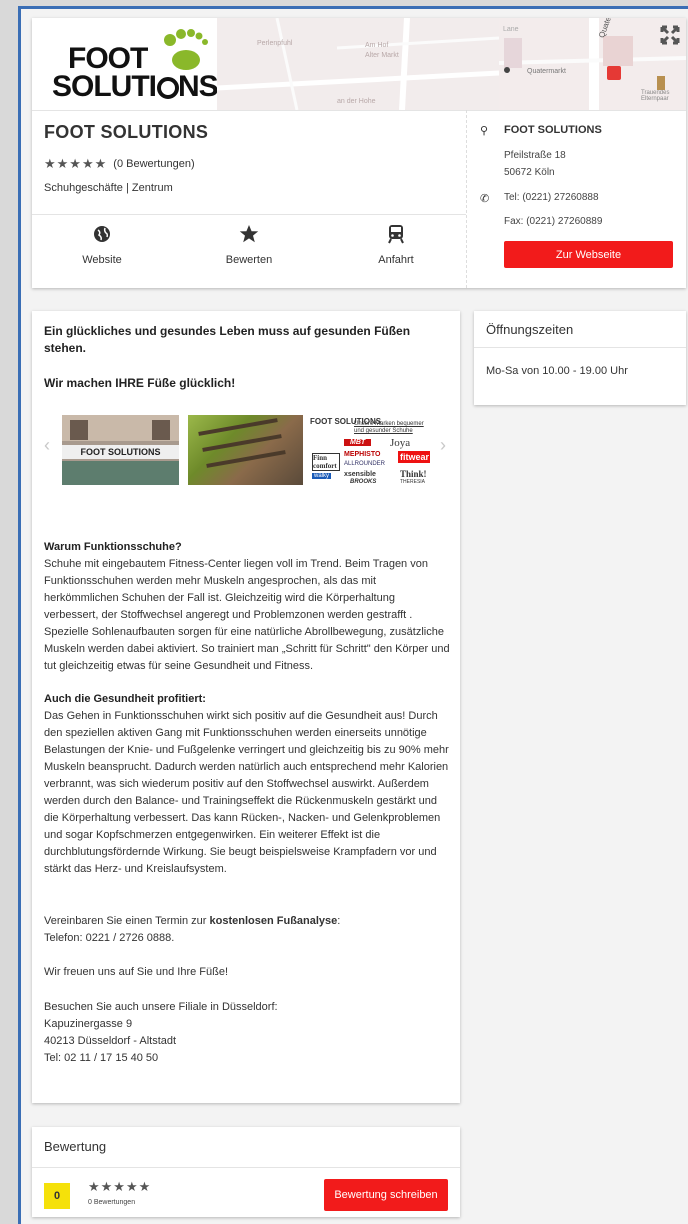  I want to click on contact-street: Pfeilstraße 18, so click(535, 155).